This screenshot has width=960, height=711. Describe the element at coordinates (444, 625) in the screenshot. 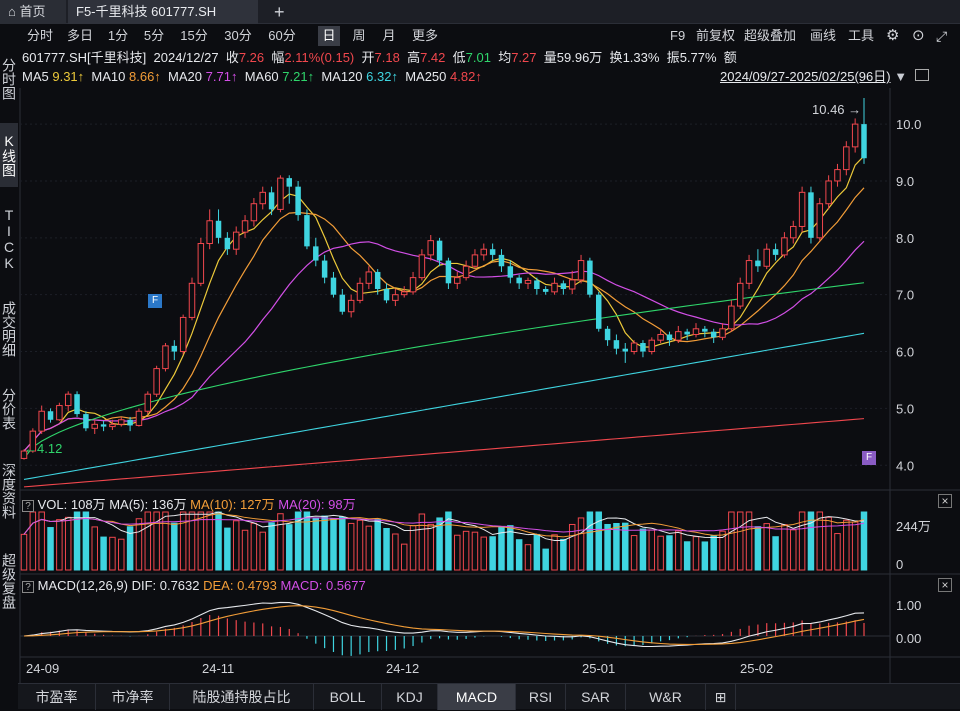

I see `dea-line` at that location.